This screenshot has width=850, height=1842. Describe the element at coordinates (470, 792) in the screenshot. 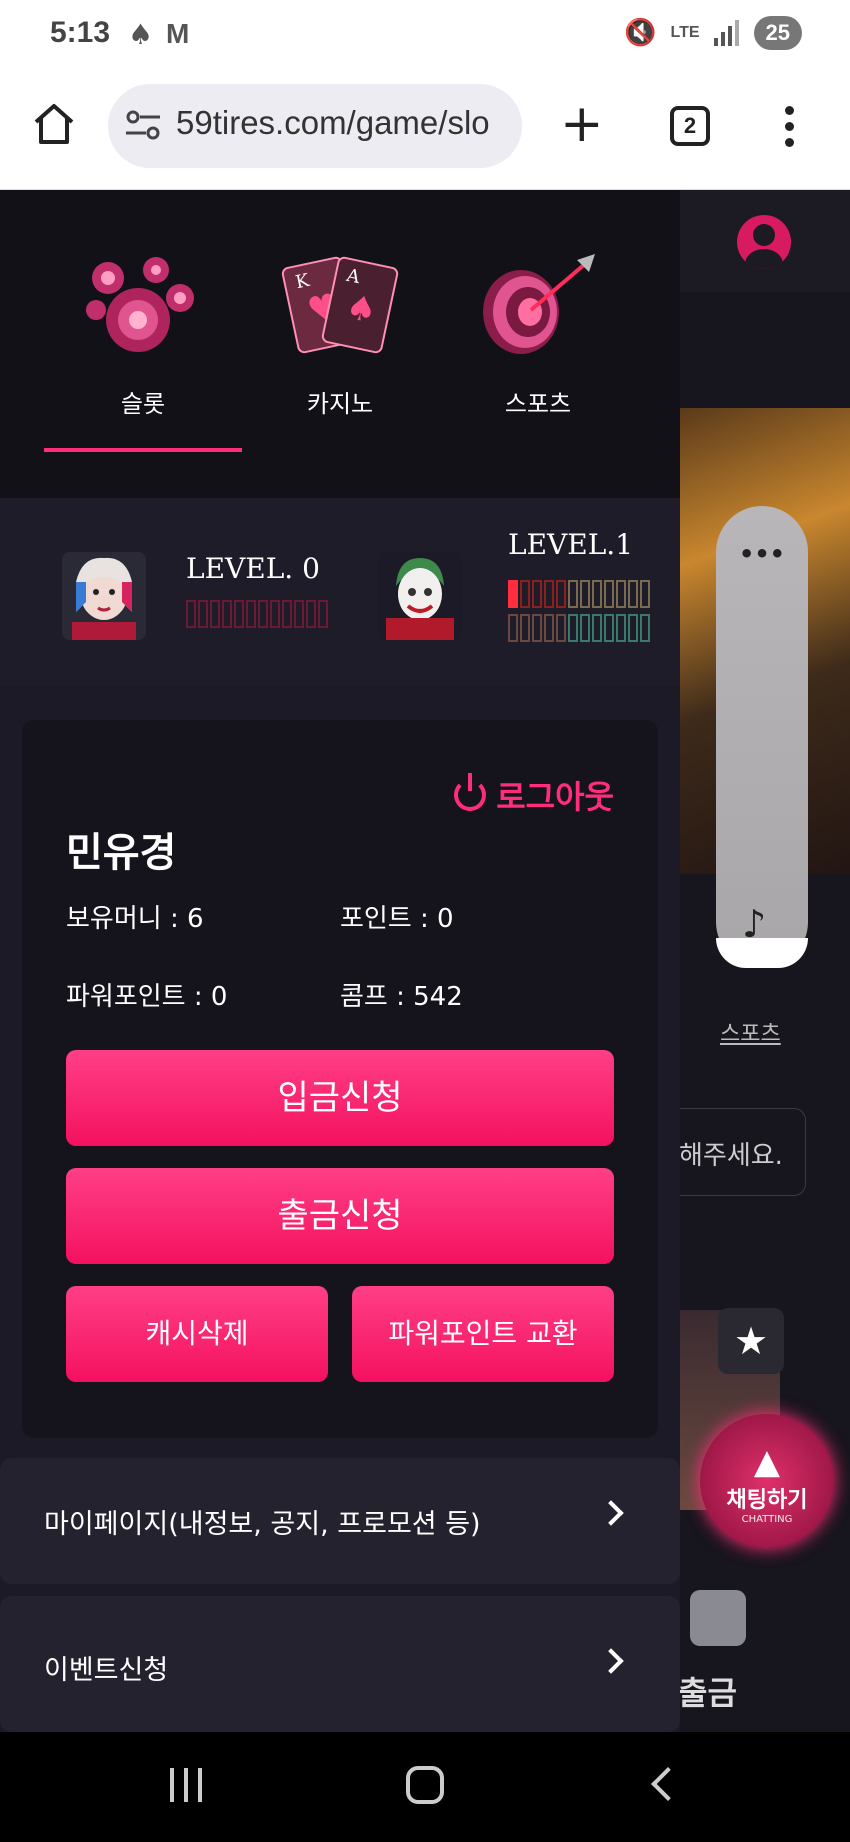

I see `power-icon` at that location.